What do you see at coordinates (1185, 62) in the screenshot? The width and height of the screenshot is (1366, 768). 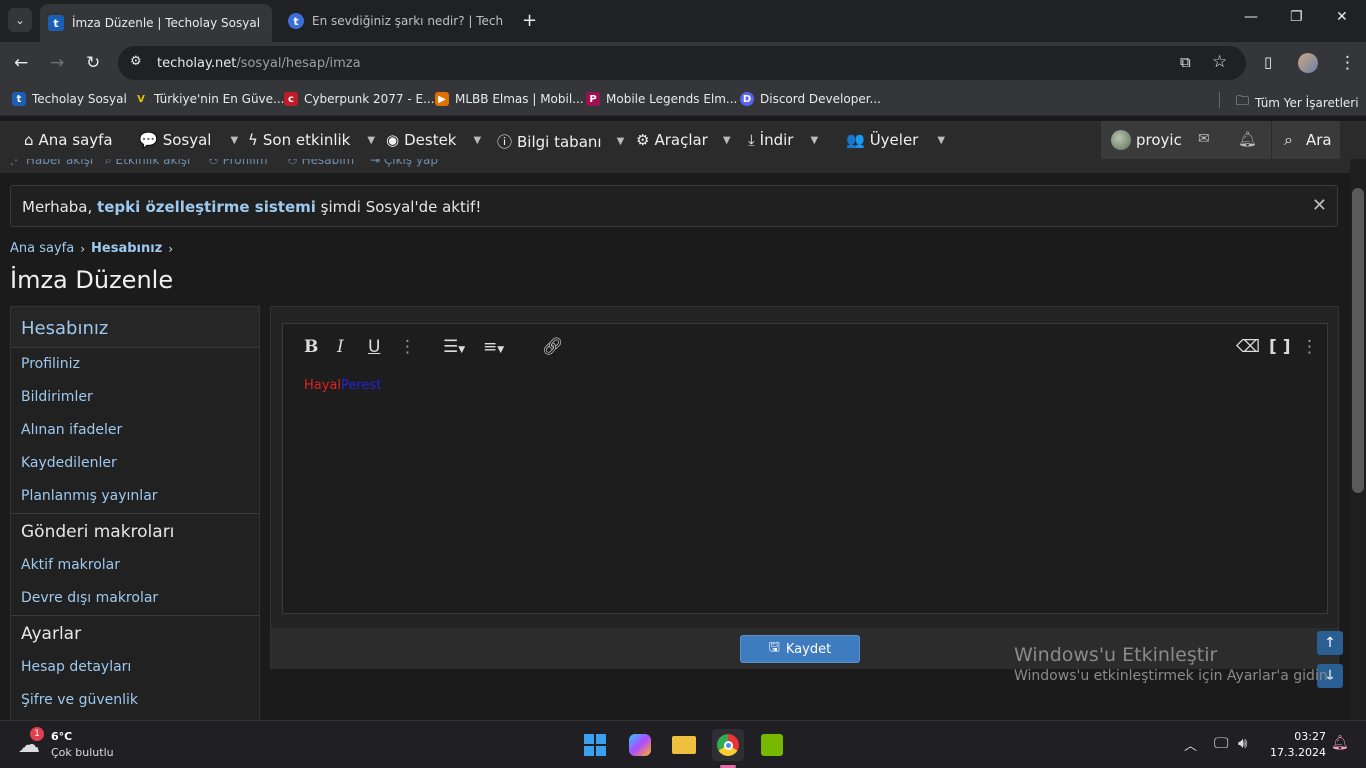 I see `install-app-icon: ⧉` at bounding box center [1185, 62].